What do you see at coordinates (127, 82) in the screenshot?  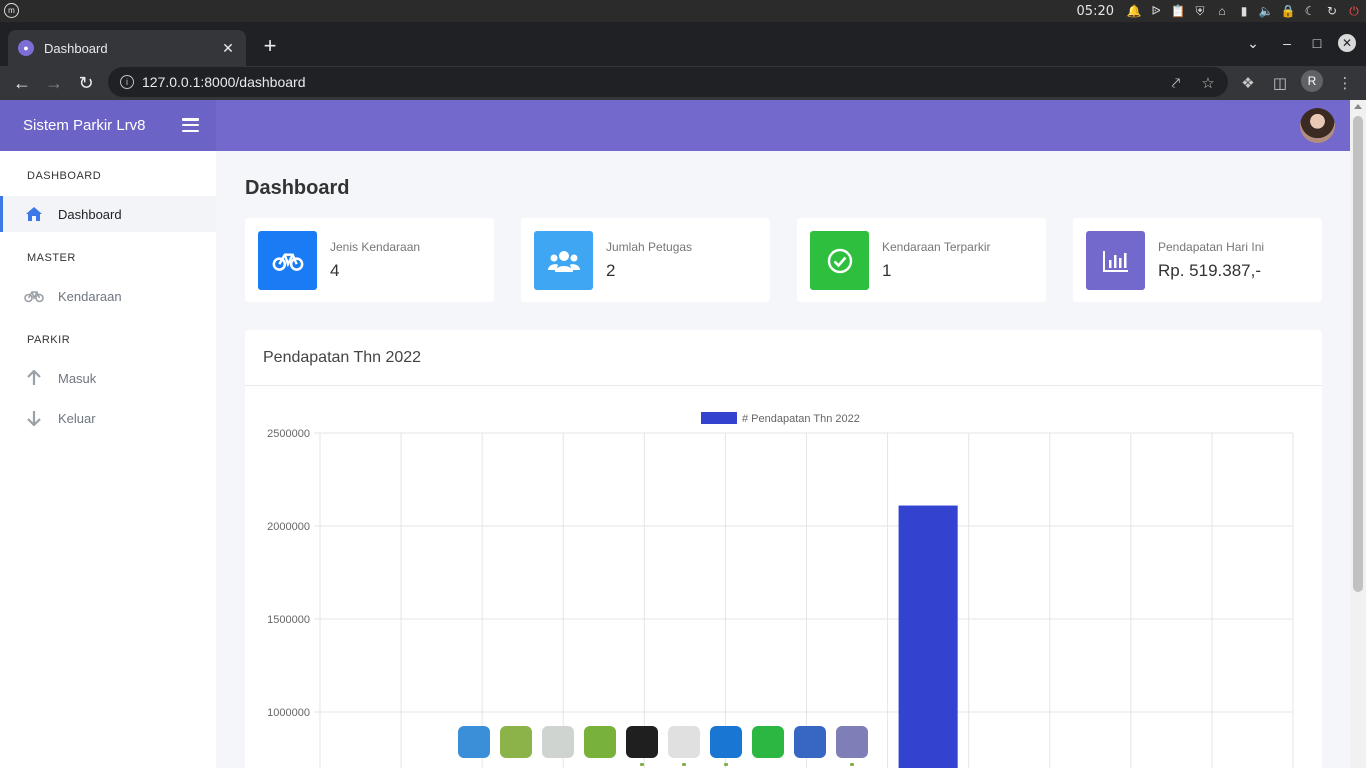 I see `site-info-icon: i` at bounding box center [127, 82].